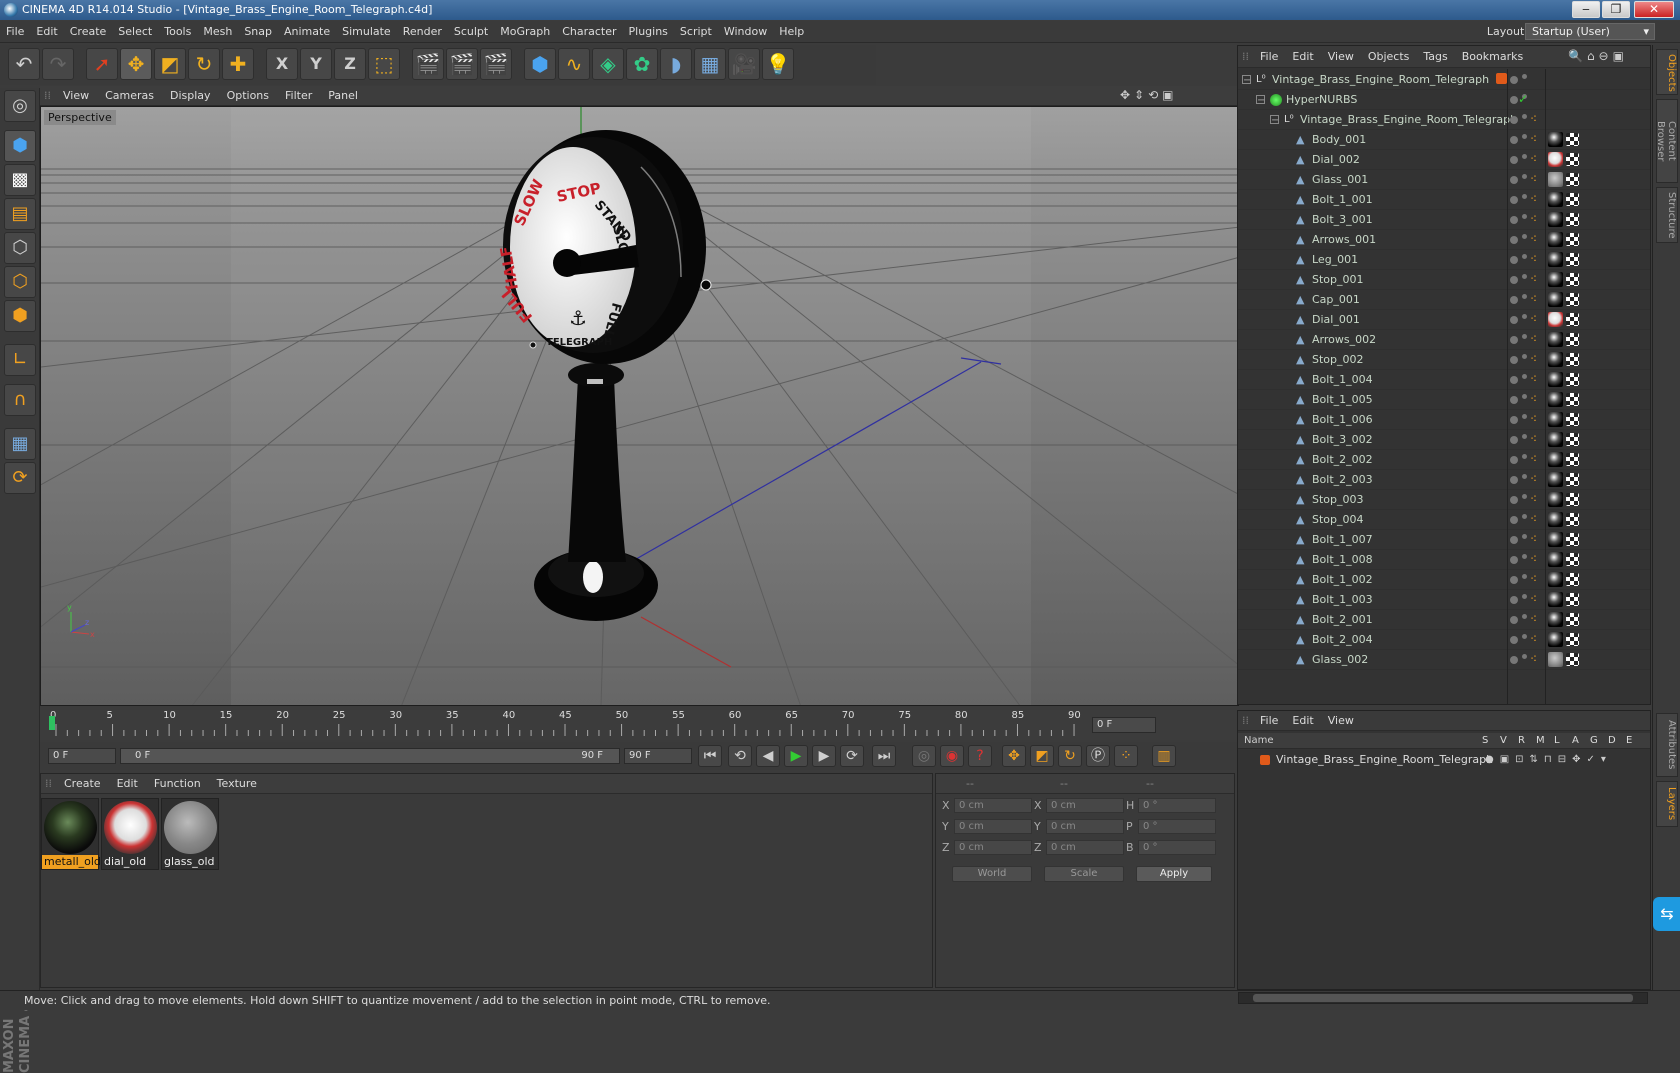 Image resolution: width=1680 pixels, height=1073 pixels. I want to click on object-menu-tags: Tags, so click(1435, 57).